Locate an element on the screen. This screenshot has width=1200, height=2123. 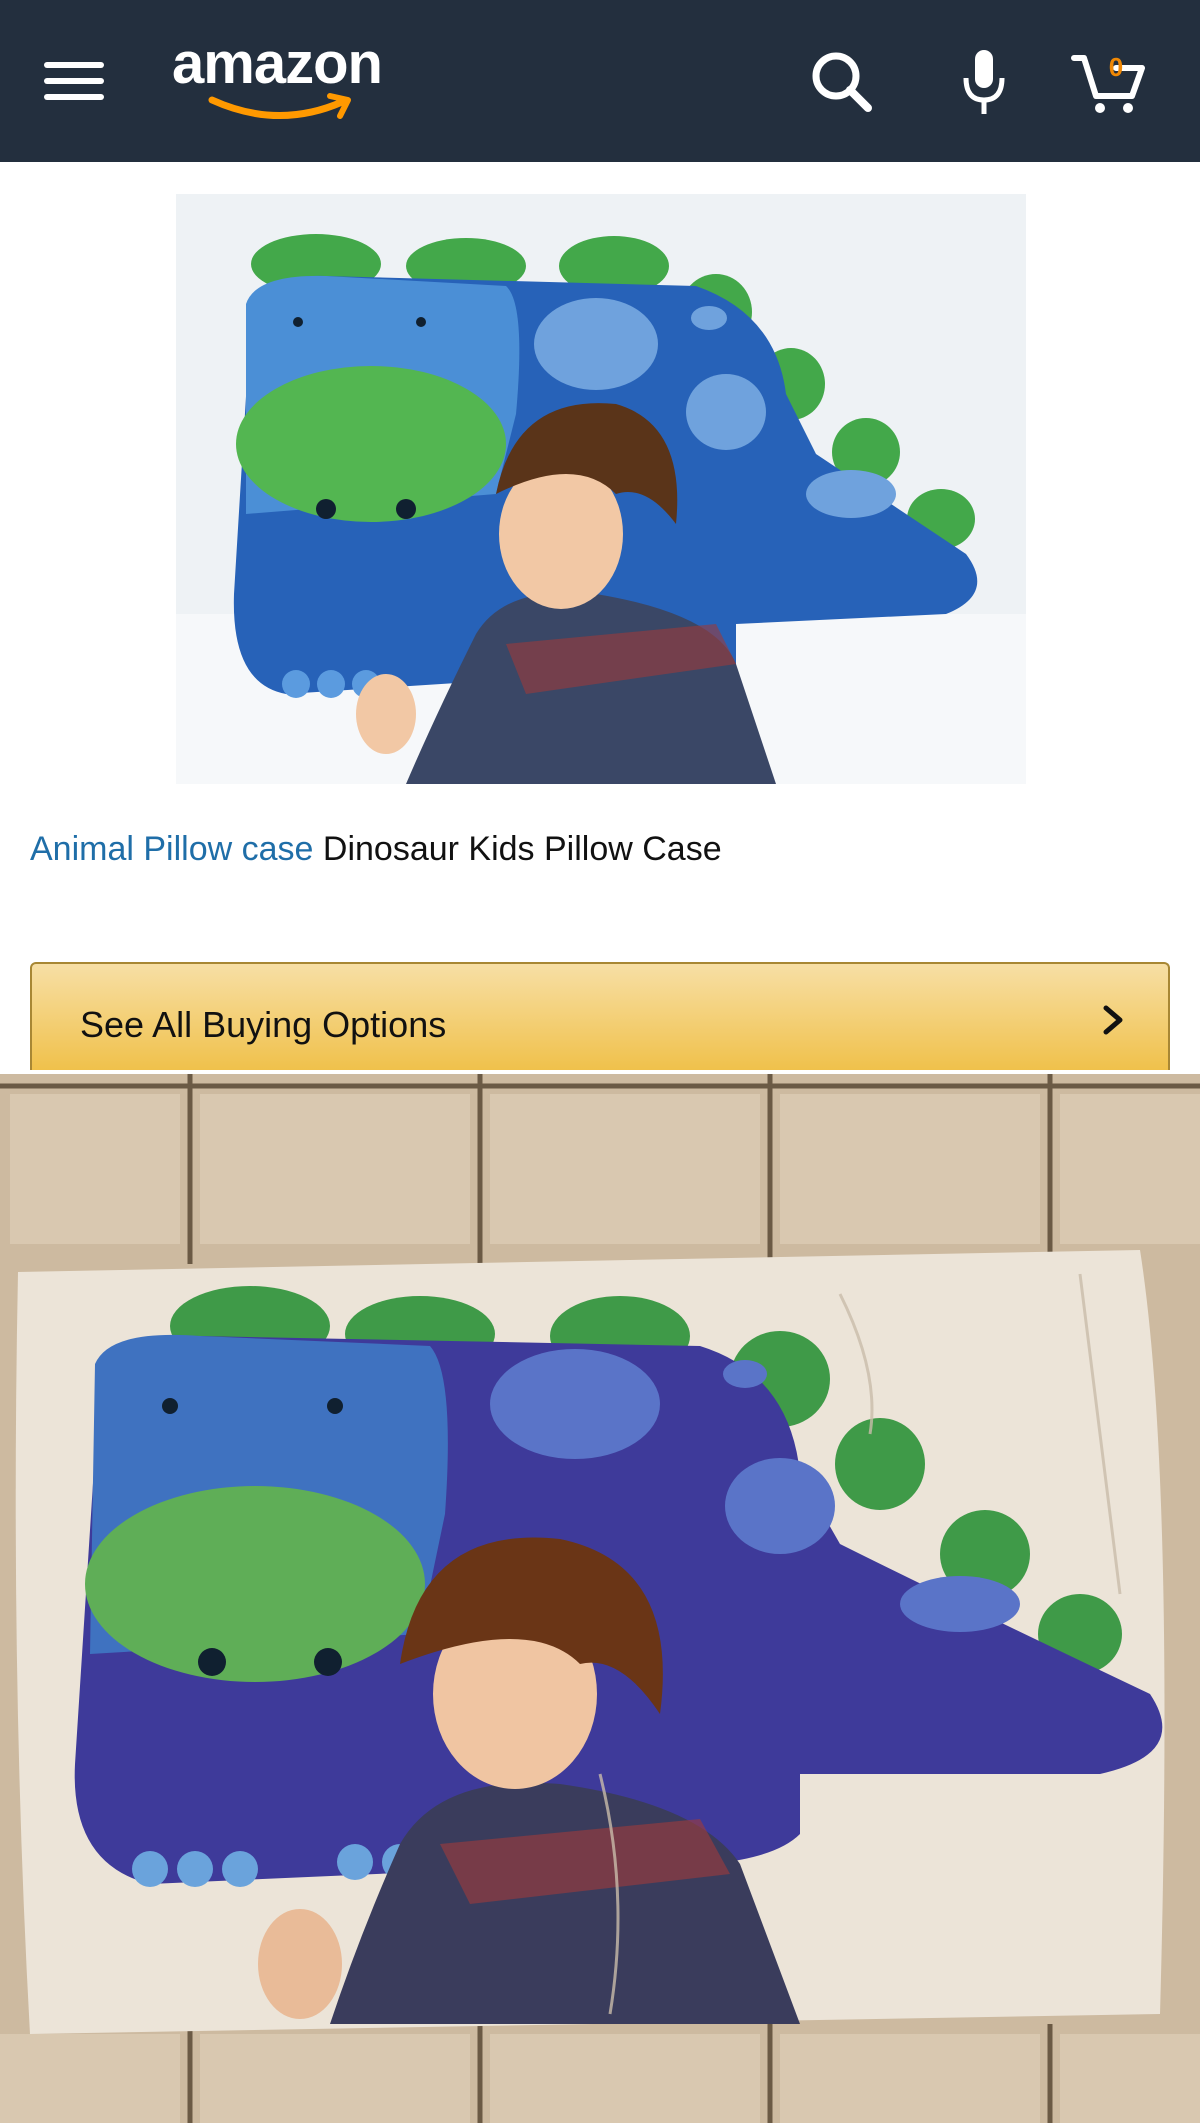
buy-options-label: See All Buying Options is located at coordinates (263, 1024).